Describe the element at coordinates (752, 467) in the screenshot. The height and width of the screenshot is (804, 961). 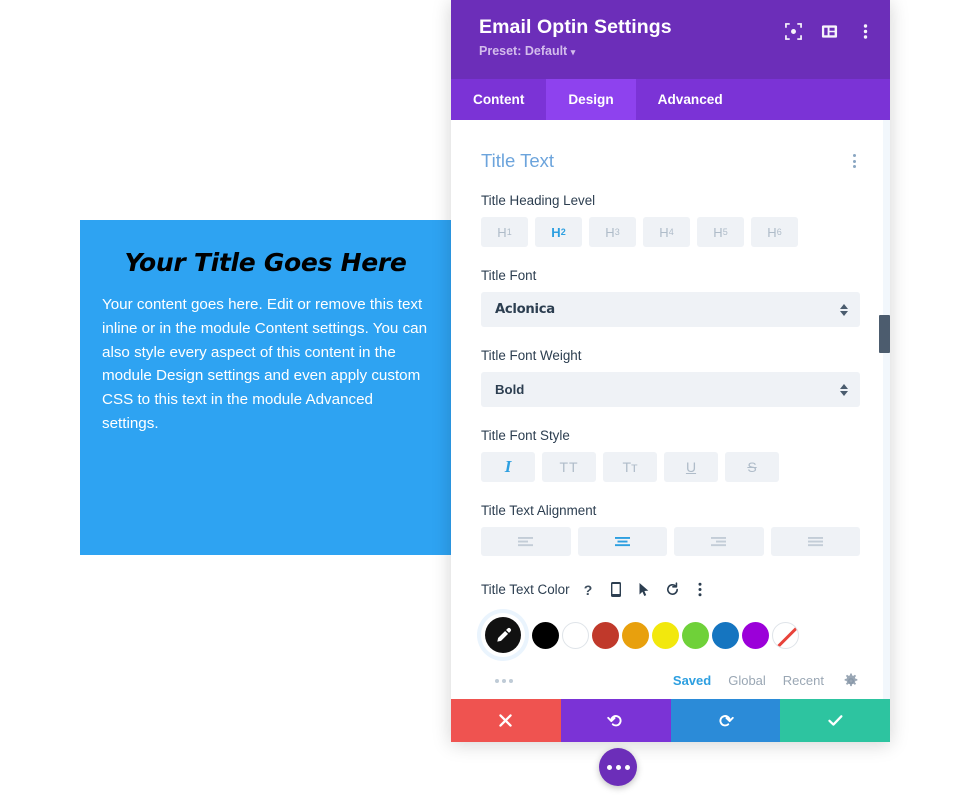
I see `strikethrough-icon: S` at that location.